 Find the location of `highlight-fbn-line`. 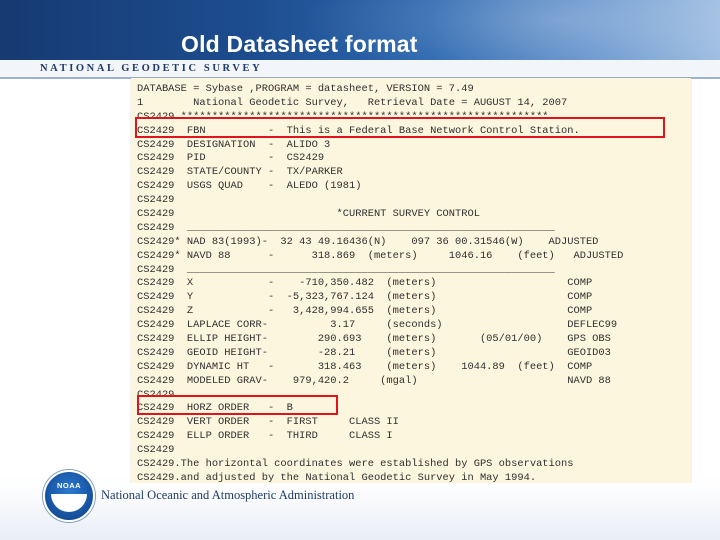

highlight-fbn-line is located at coordinates (400, 127).